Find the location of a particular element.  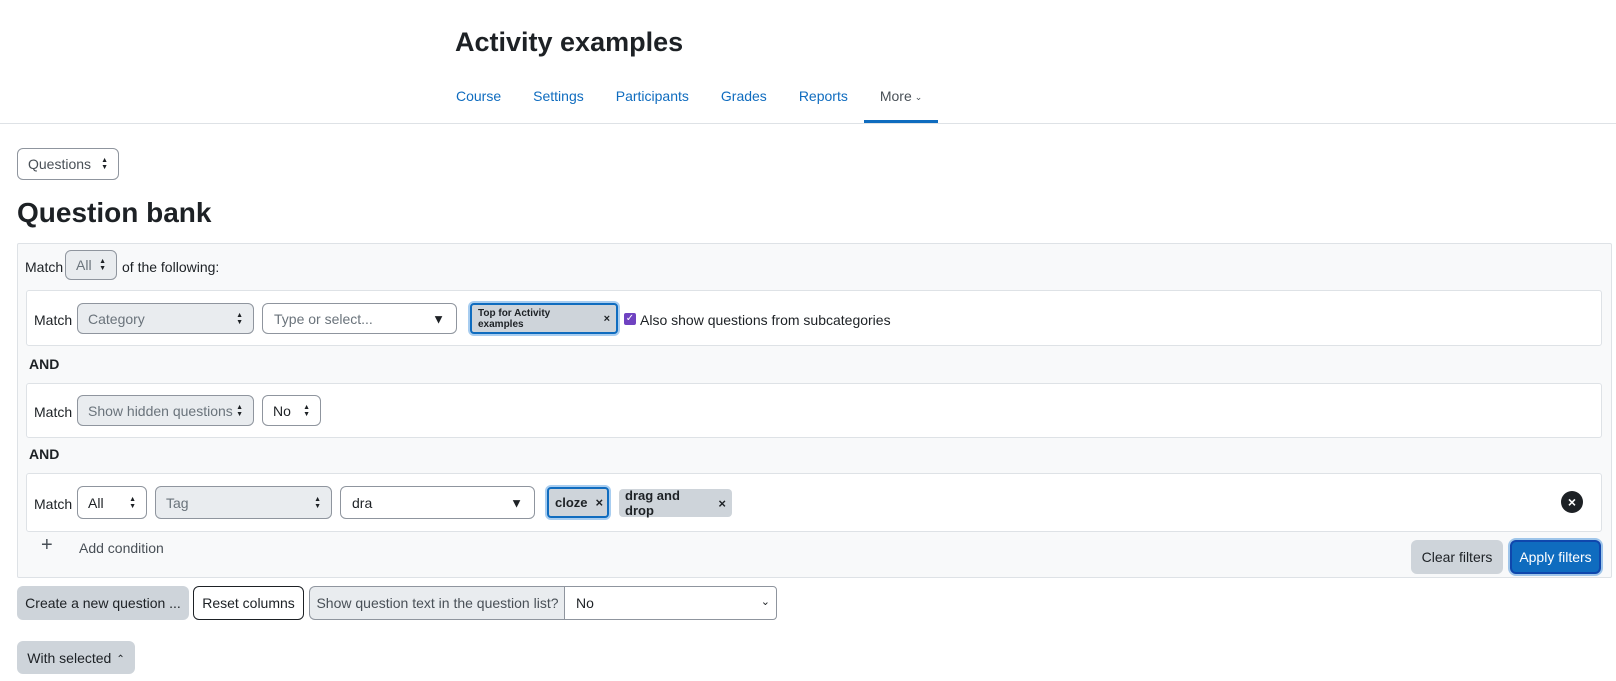

subcategories-checkbox: ✓ is located at coordinates (630, 319).